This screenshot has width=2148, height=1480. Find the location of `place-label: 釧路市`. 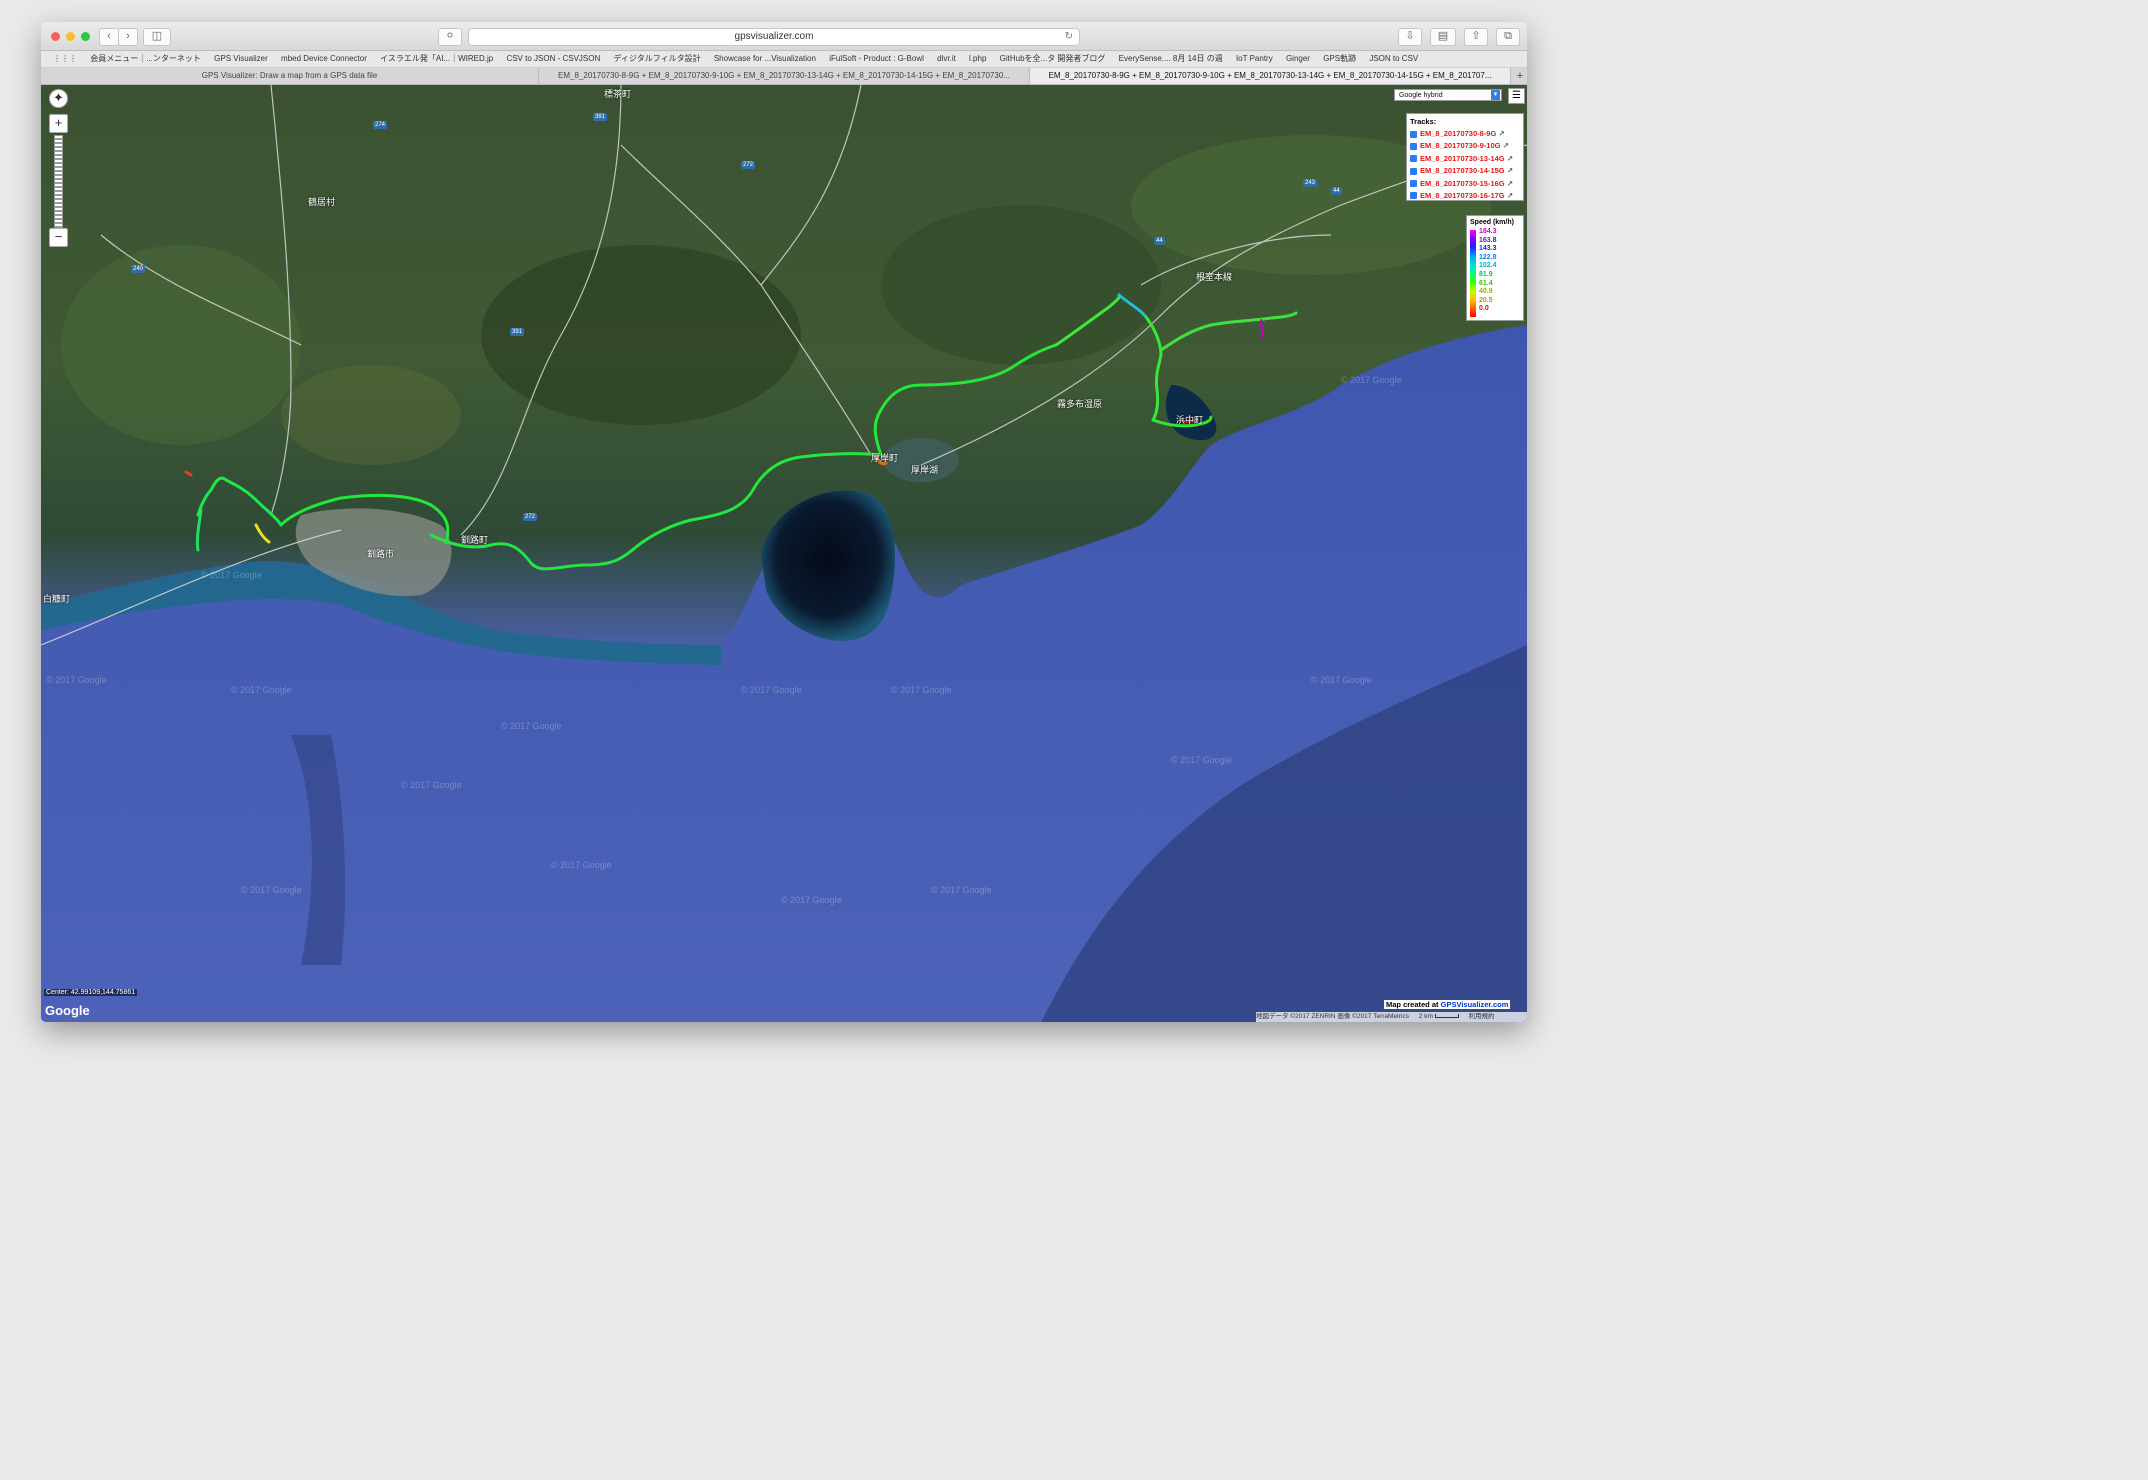

place-label: 釧路市 is located at coordinates (381, 554).